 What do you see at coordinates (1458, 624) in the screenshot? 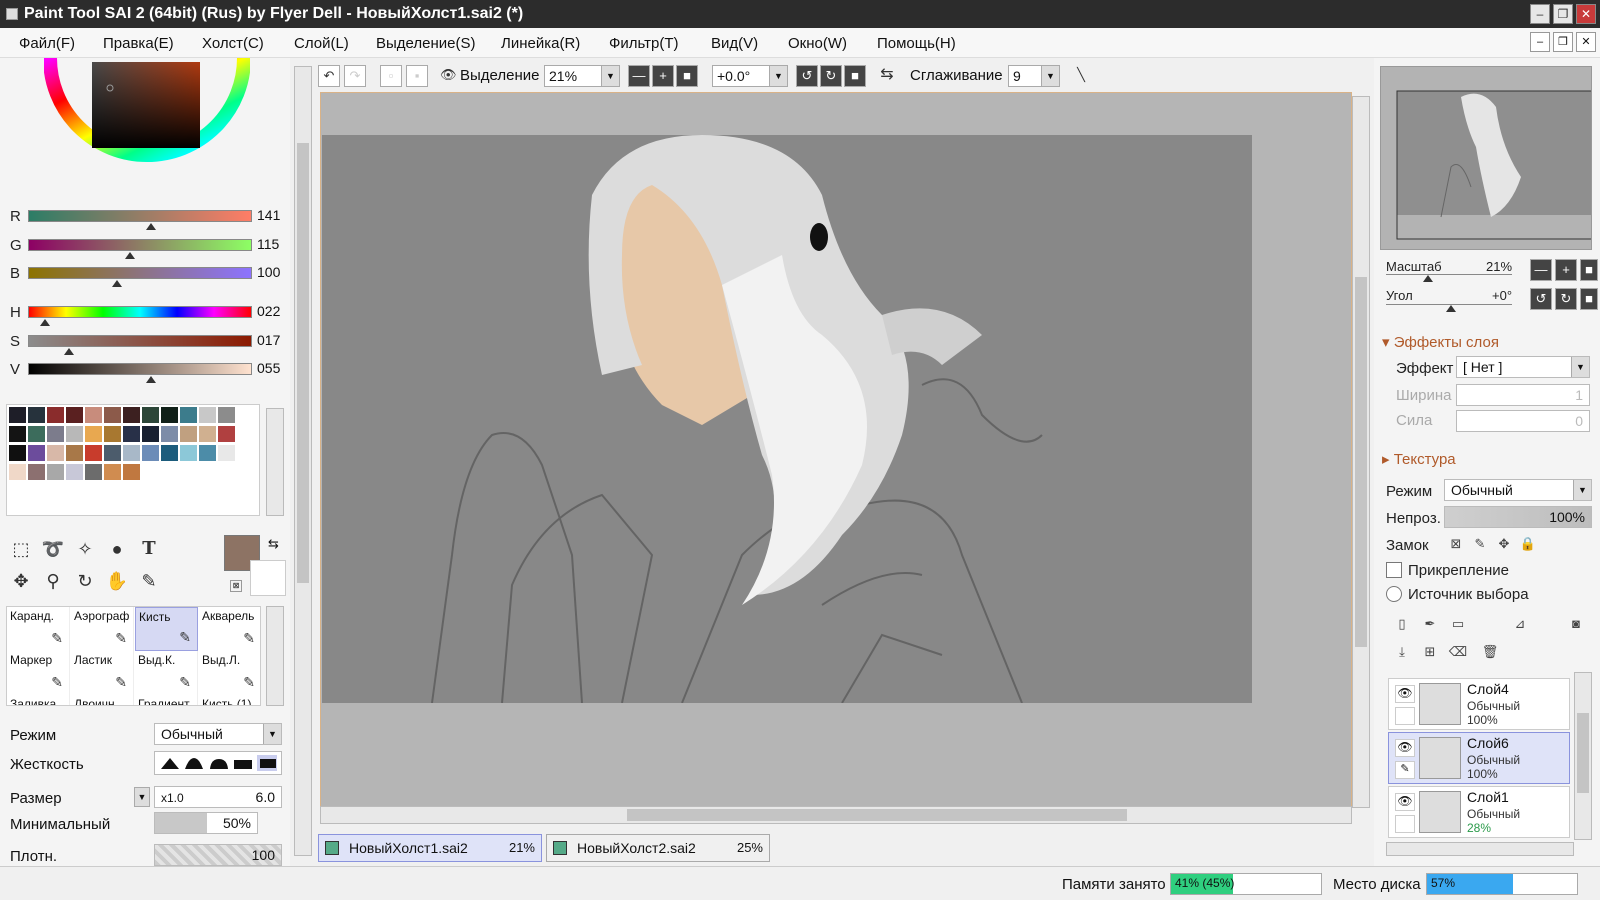
I see `new-folder-icon: ▭` at bounding box center [1458, 624].